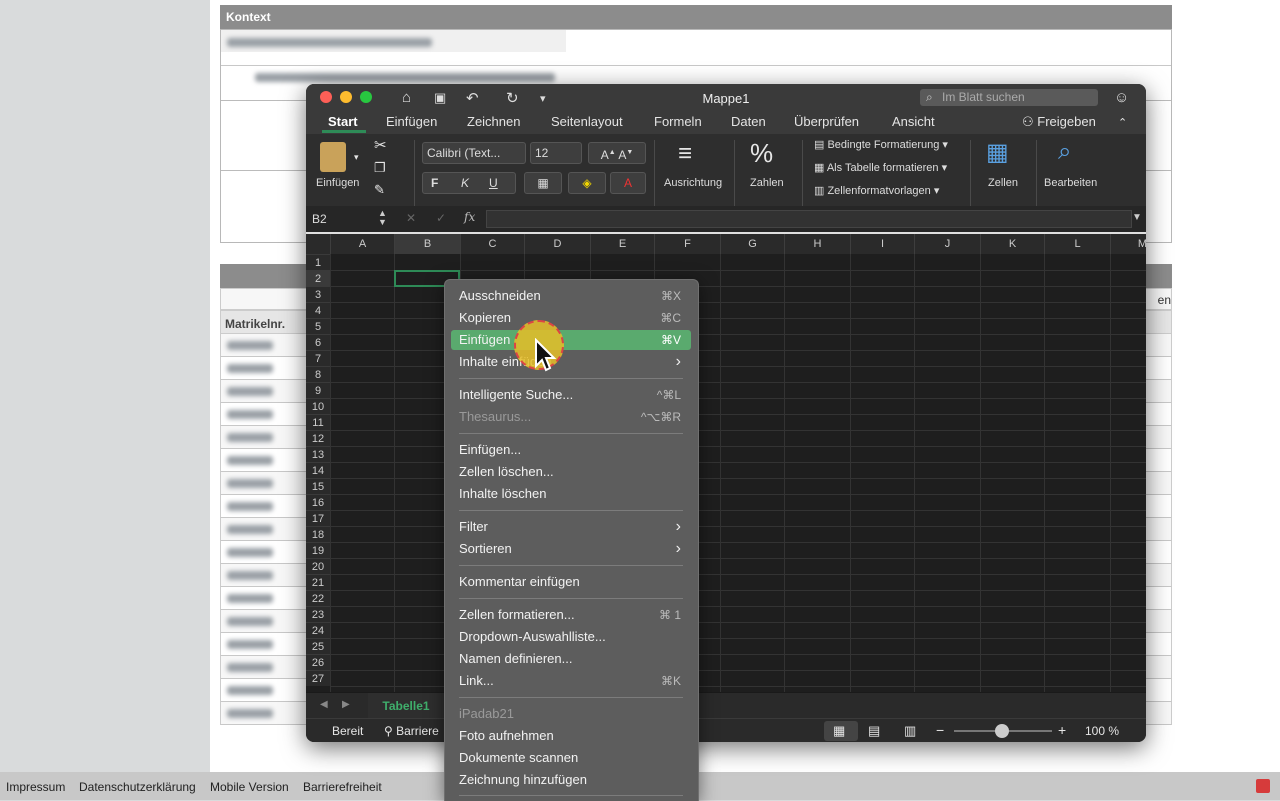 The height and width of the screenshot is (801, 1280). I want to click on as-table-button: ▦ Als Tabelle formatieren ▾, so click(880, 167).